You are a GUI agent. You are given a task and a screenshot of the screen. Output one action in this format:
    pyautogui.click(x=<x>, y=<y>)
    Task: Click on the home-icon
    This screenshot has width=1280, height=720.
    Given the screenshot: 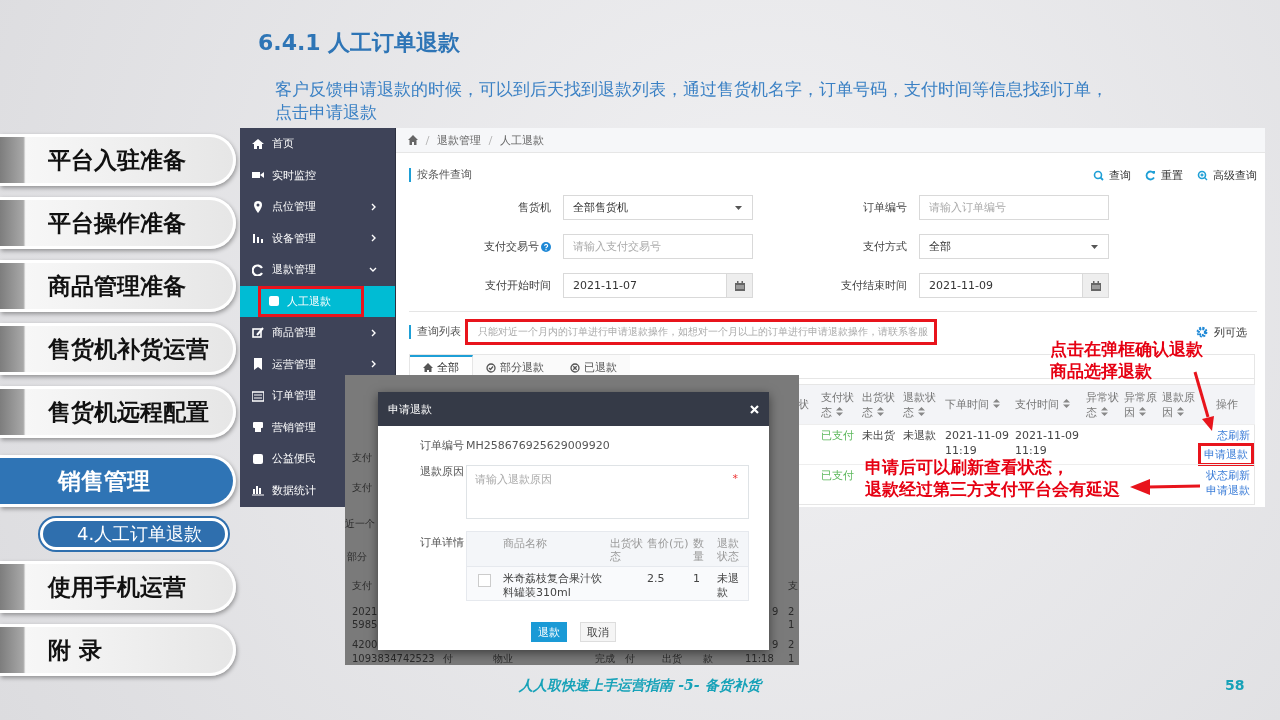 What is the action you would take?
    pyautogui.click(x=428, y=367)
    